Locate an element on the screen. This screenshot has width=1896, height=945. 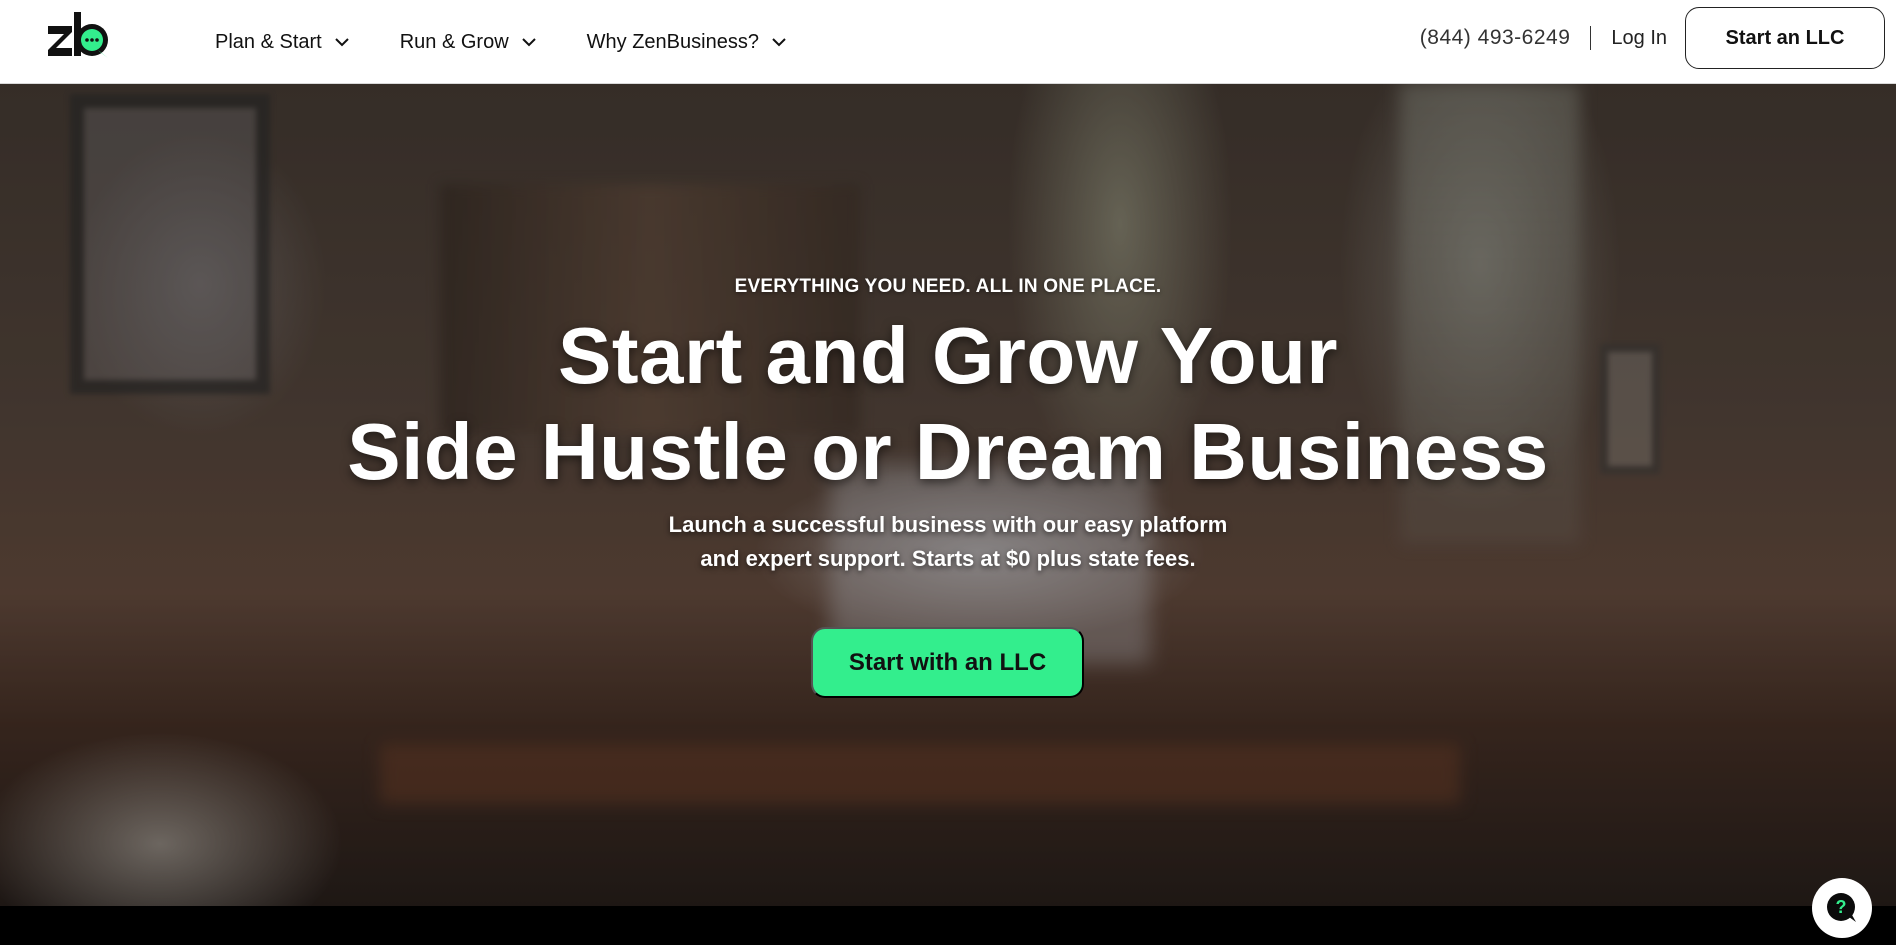
start-llc-button: Start an LLC is located at coordinates (1785, 38).